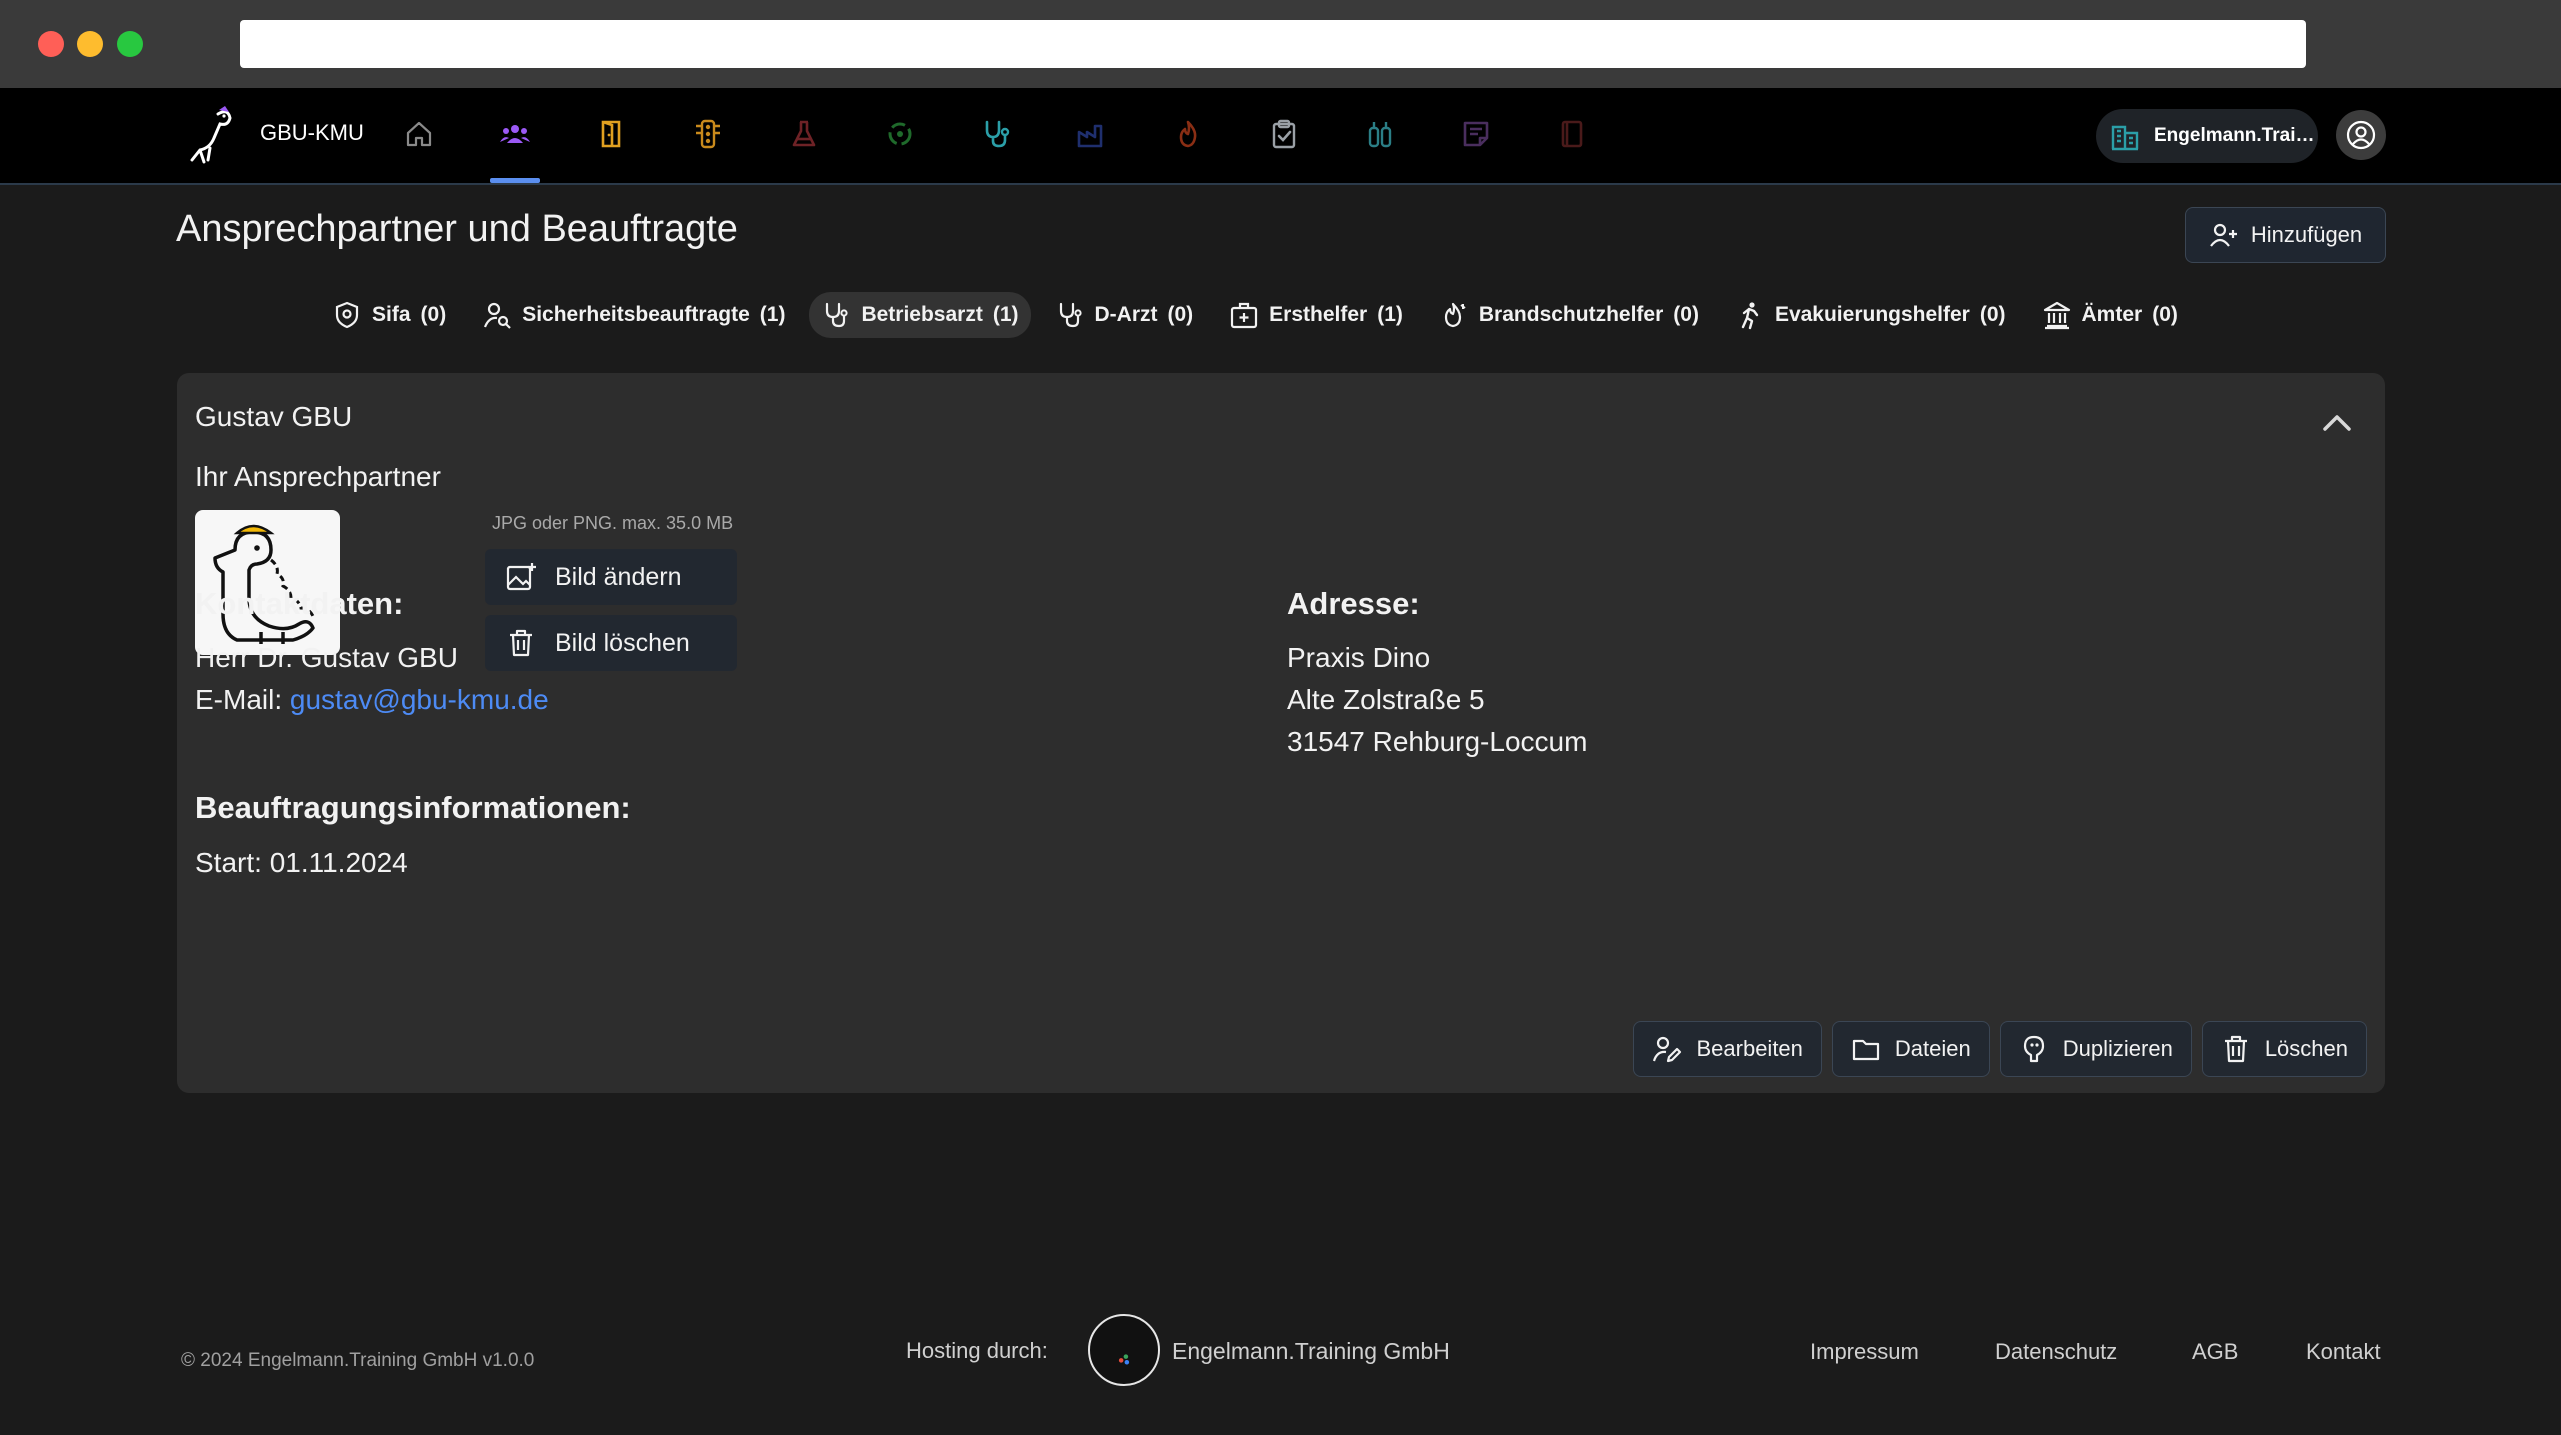 The height and width of the screenshot is (1435, 2561). Describe the element at coordinates (1311, 1351) in the screenshot. I see `hosting-company-name: Engelmann.Training GmbH` at that location.